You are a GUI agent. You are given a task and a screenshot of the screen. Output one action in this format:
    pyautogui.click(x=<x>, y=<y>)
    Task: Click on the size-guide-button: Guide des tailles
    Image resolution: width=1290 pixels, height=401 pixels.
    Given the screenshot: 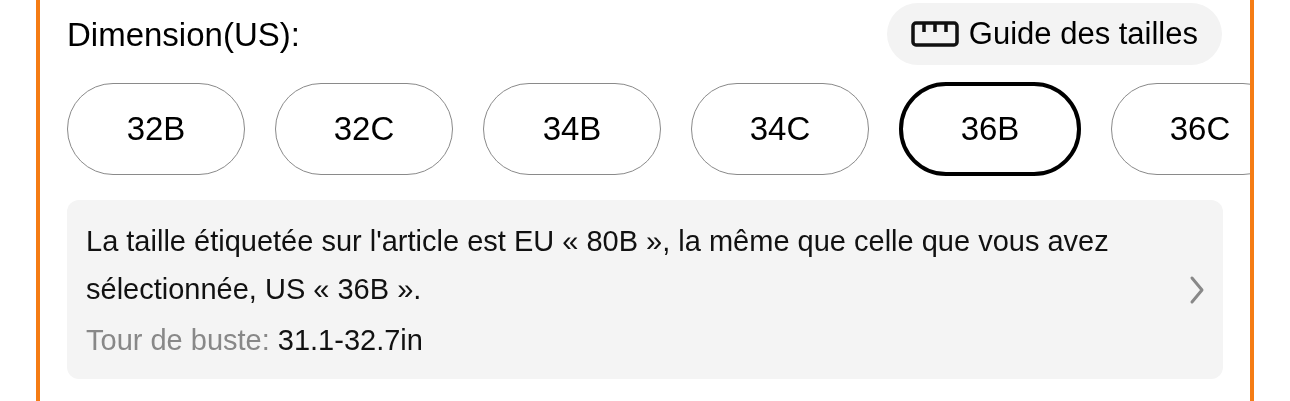 What is the action you would take?
    pyautogui.click(x=1054, y=34)
    